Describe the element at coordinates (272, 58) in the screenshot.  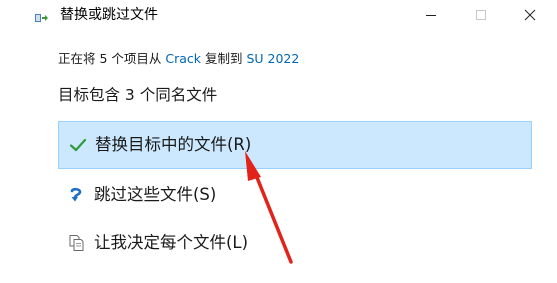
I see `destination-folder-link: SU 2022` at that location.